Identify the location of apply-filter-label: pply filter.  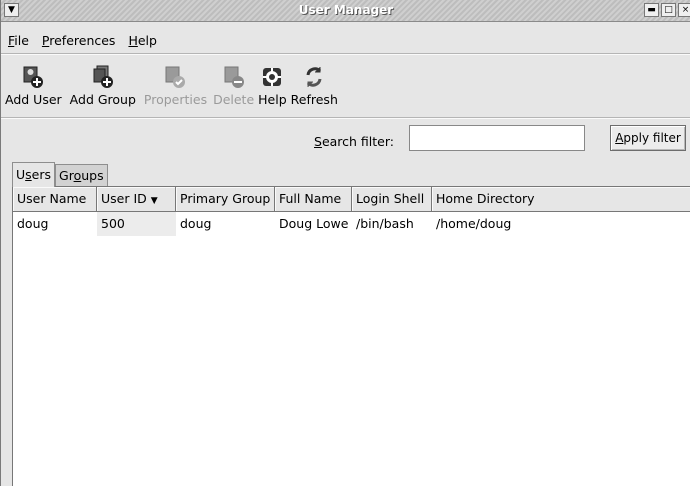
(652, 138).